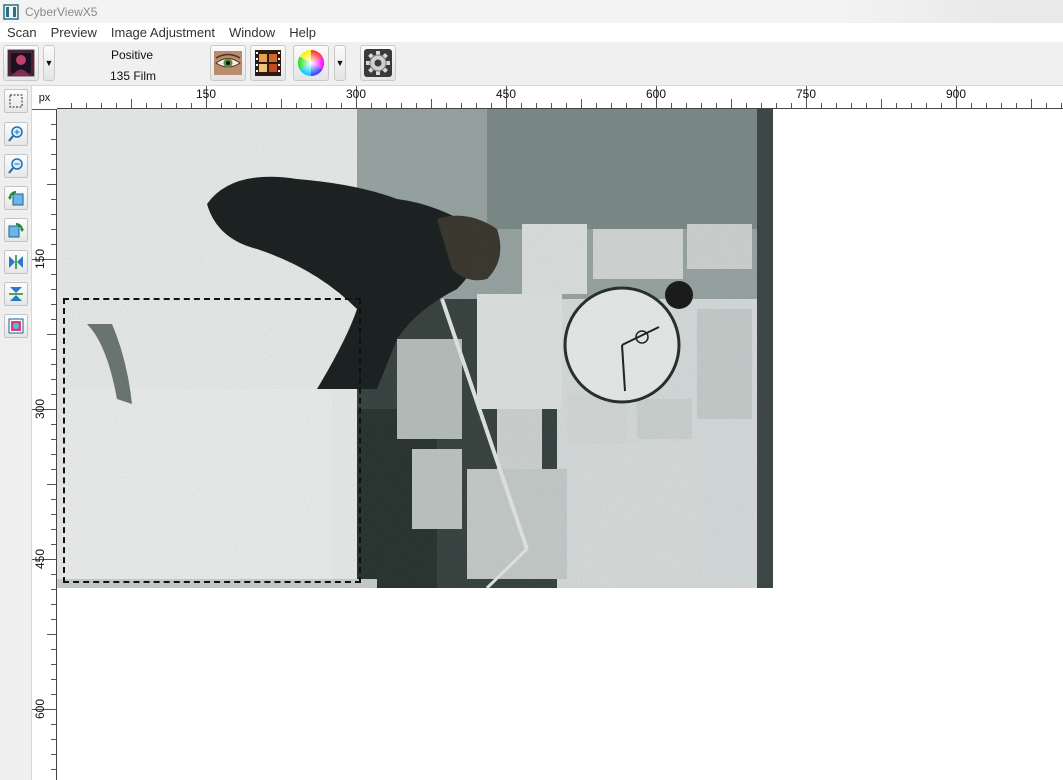 The image size is (1063, 780). What do you see at coordinates (16, 326) in the screenshot?
I see `fit-image-button` at bounding box center [16, 326].